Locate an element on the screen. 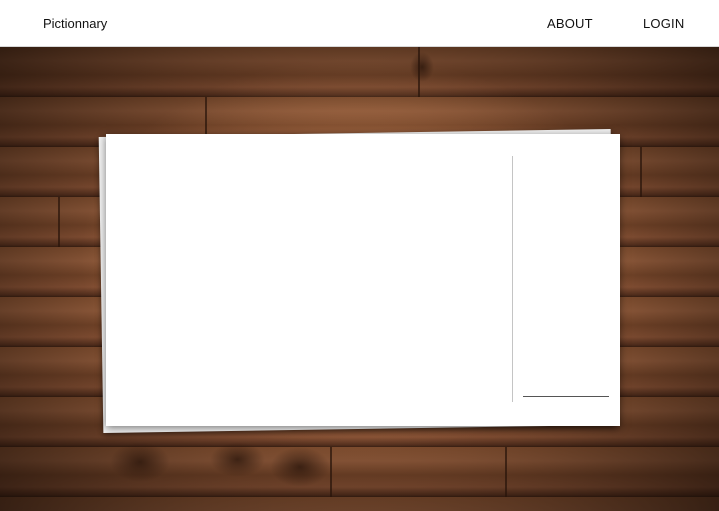 The image size is (719, 511). side-panel is located at coordinates (566, 280).